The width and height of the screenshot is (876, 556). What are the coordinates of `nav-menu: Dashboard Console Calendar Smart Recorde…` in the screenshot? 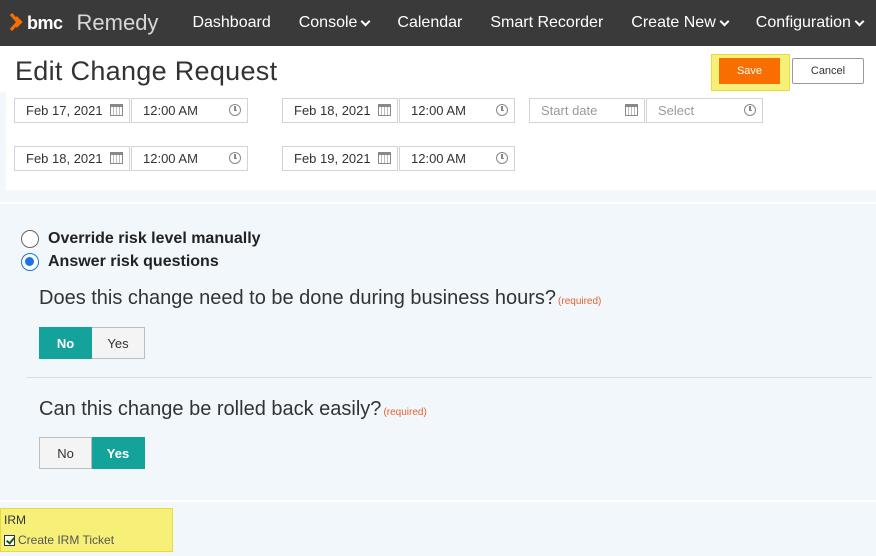 It's located at (527, 23).